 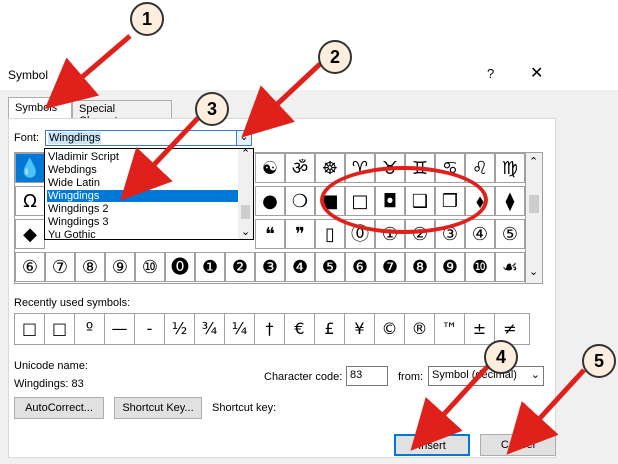 I want to click on arrow-to-symbols-tab, so click(x=88, y=72).